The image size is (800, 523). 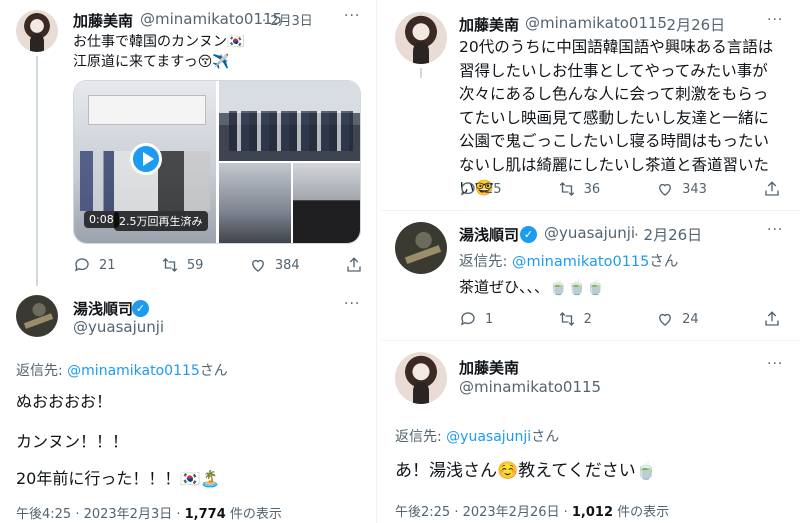 I want to click on like-button: 384, so click(x=274, y=265).